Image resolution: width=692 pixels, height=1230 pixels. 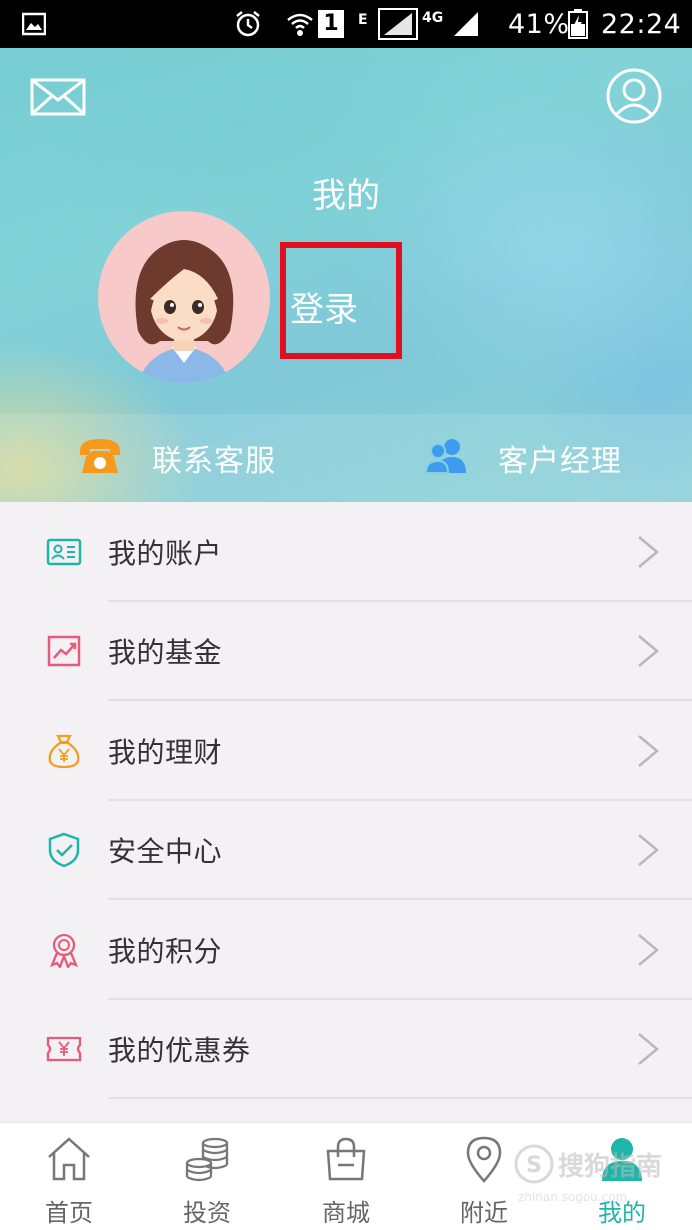 What do you see at coordinates (400, 1098) in the screenshot?
I see `divider` at bounding box center [400, 1098].